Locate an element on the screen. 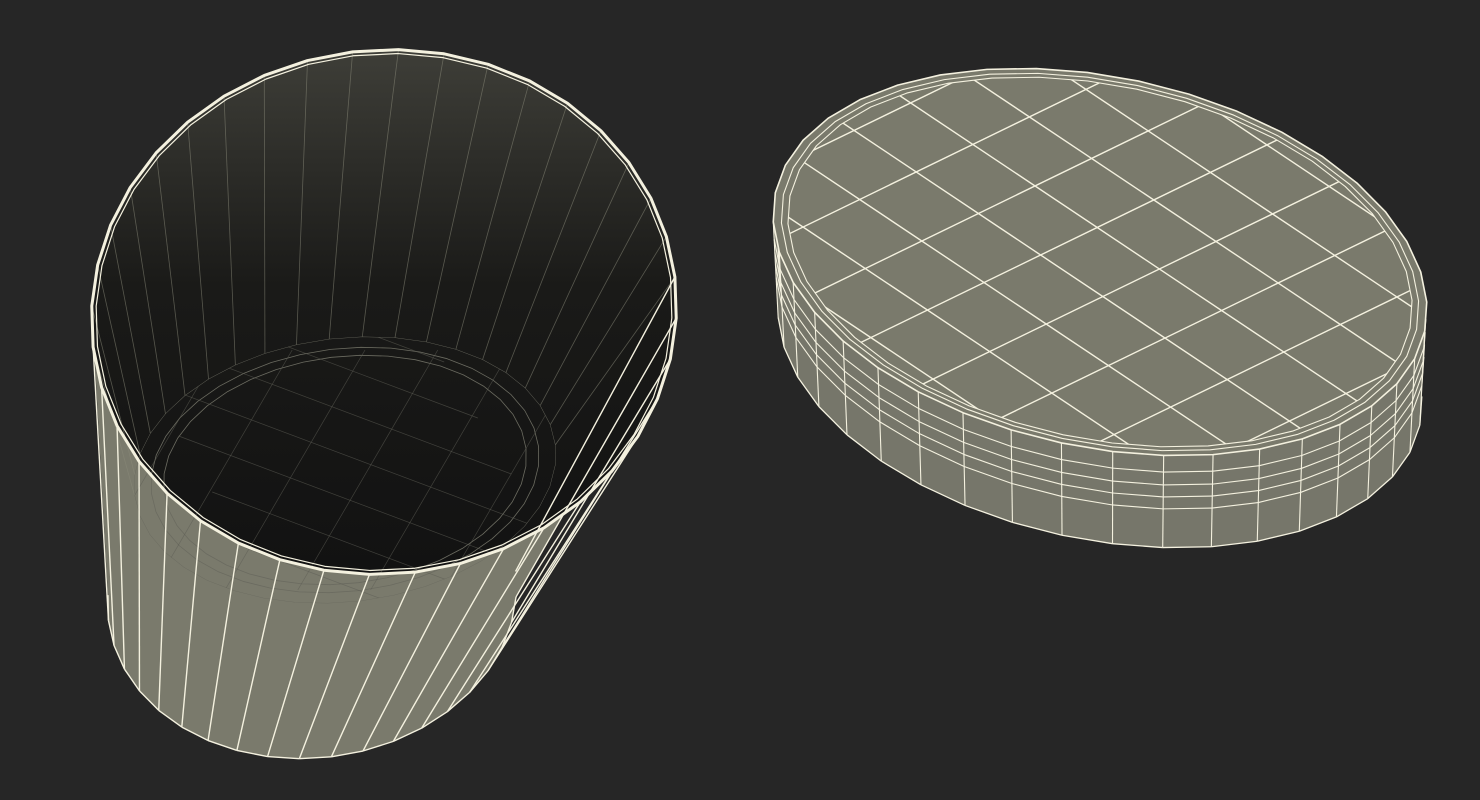  lid-side-edge is located at coordinates (1061, 489).